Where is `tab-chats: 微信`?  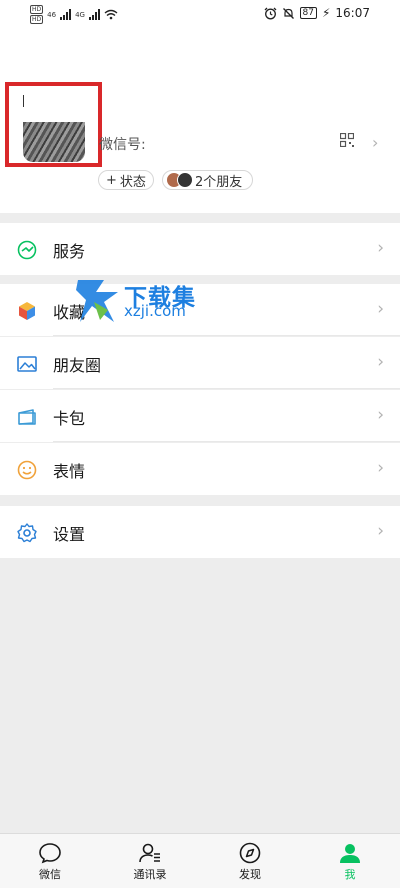 tab-chats: 微信 is located at coordinates (50, 862).